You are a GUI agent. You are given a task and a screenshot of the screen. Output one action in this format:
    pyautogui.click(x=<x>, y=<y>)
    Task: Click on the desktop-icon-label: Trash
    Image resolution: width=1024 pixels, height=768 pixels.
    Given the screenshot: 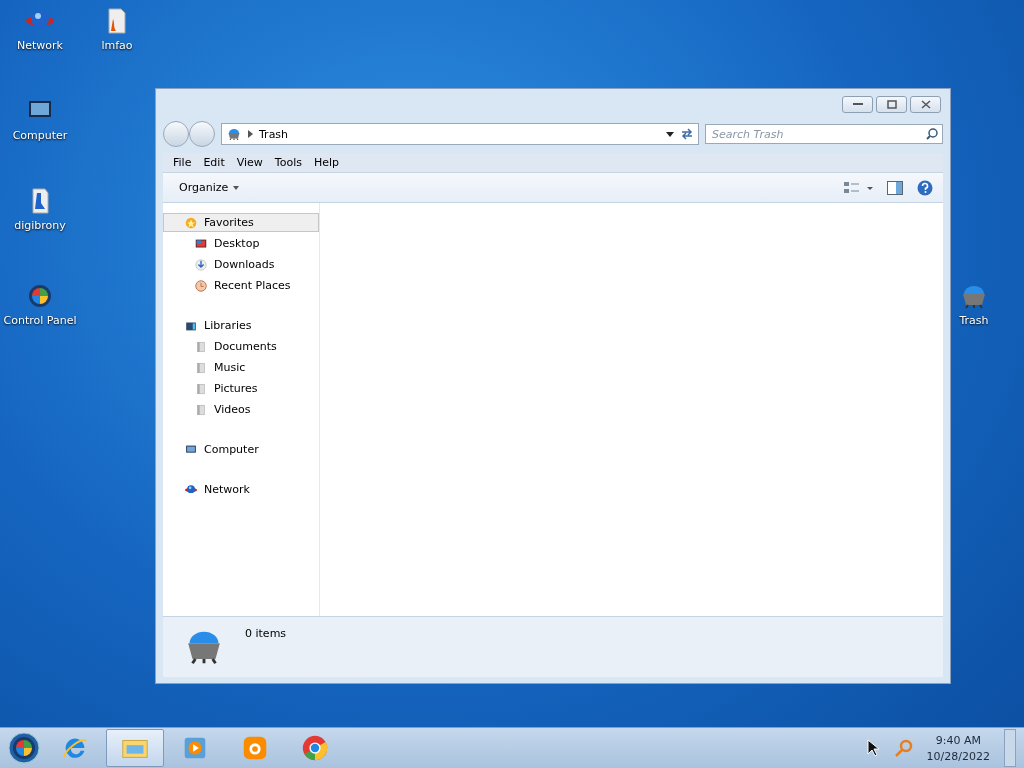 What is the action you would take?
    pyautogui.click(x=974, y=320)
    